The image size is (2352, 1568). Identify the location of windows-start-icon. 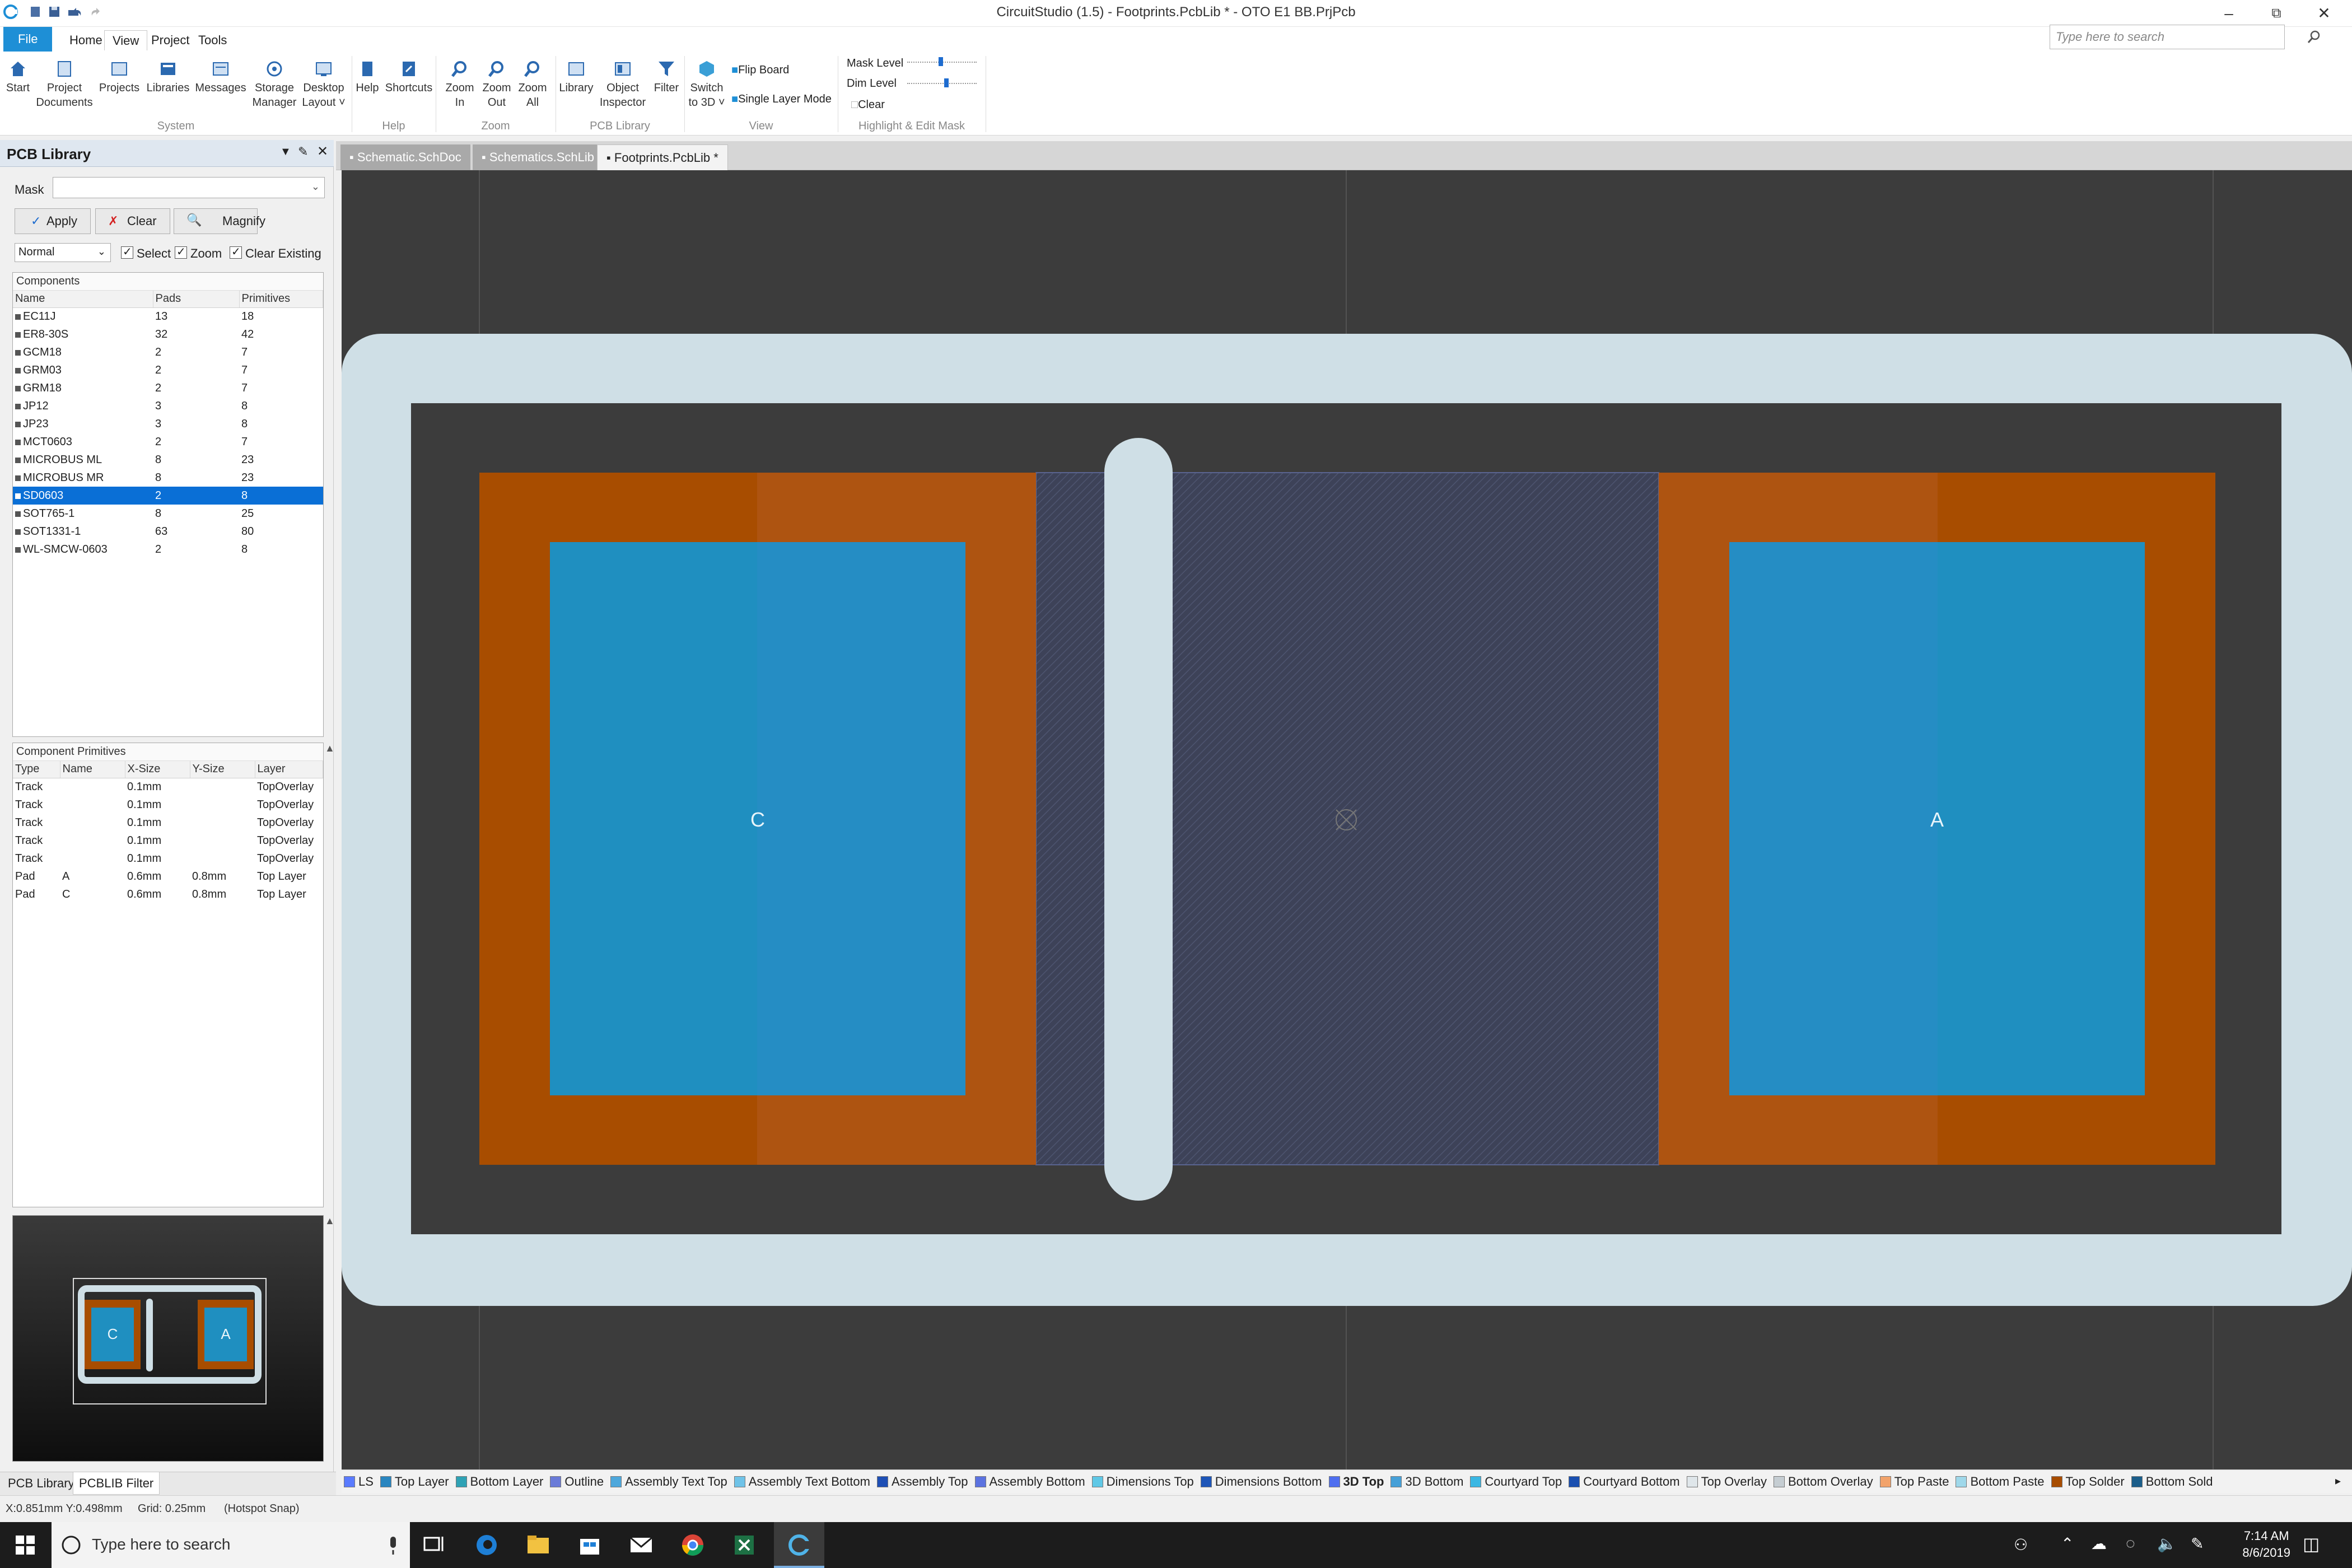
(25, 1545).